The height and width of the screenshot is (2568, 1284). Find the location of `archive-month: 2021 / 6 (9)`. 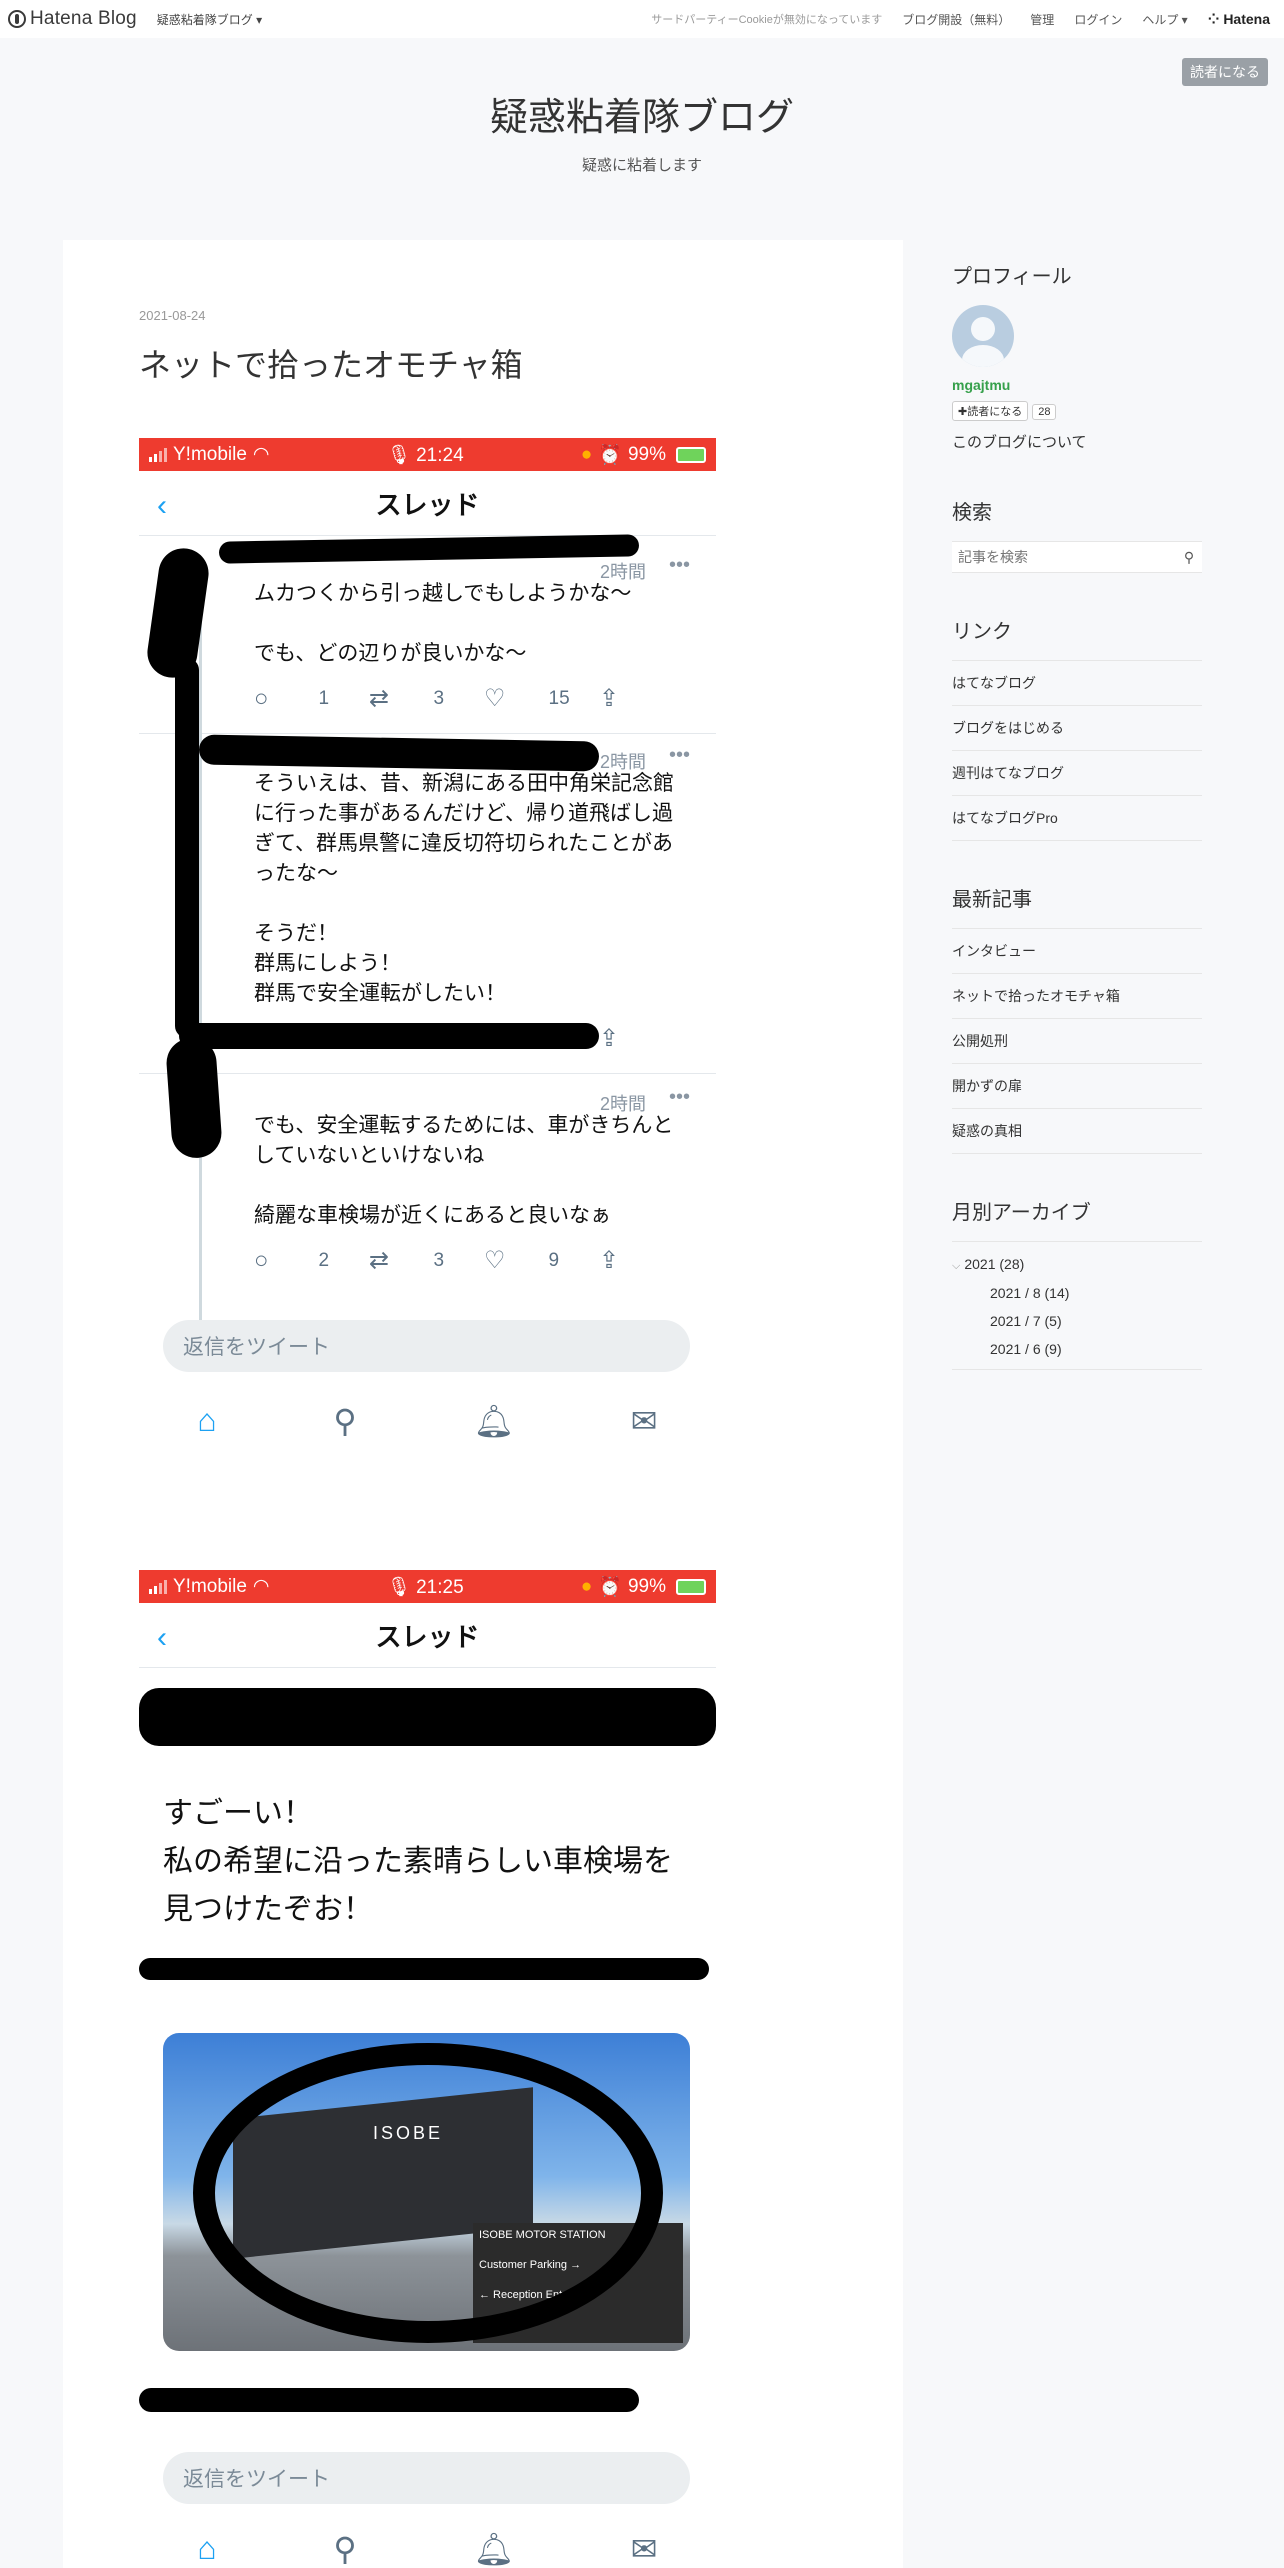

archive-month: 2021 / 6 (9) is located at coordinates (1096, 1349).